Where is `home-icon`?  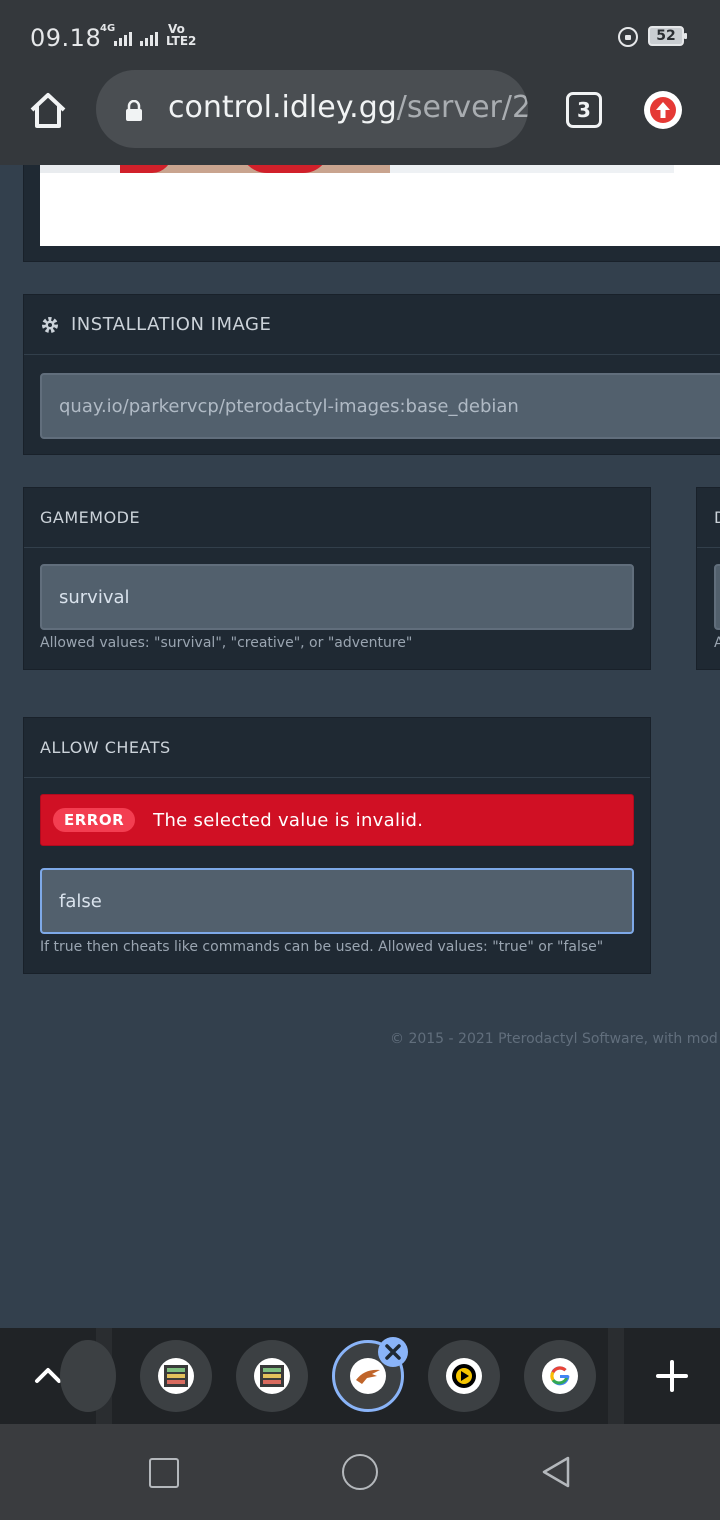 home-icon is located at coordinates (48, 110).